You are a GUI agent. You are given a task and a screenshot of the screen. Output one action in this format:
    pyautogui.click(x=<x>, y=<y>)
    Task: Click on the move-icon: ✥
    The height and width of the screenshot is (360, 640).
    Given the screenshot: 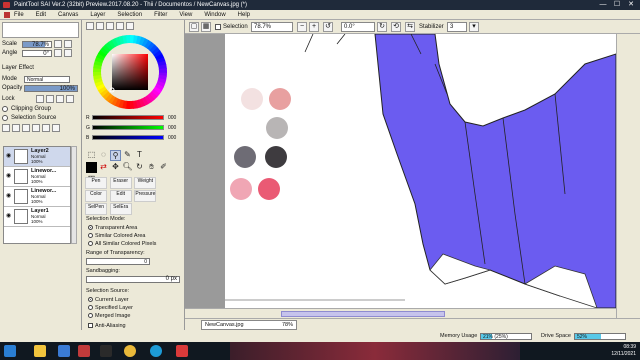 What is the action you would take?
    pyautogui.click(x=115, y=167)
    